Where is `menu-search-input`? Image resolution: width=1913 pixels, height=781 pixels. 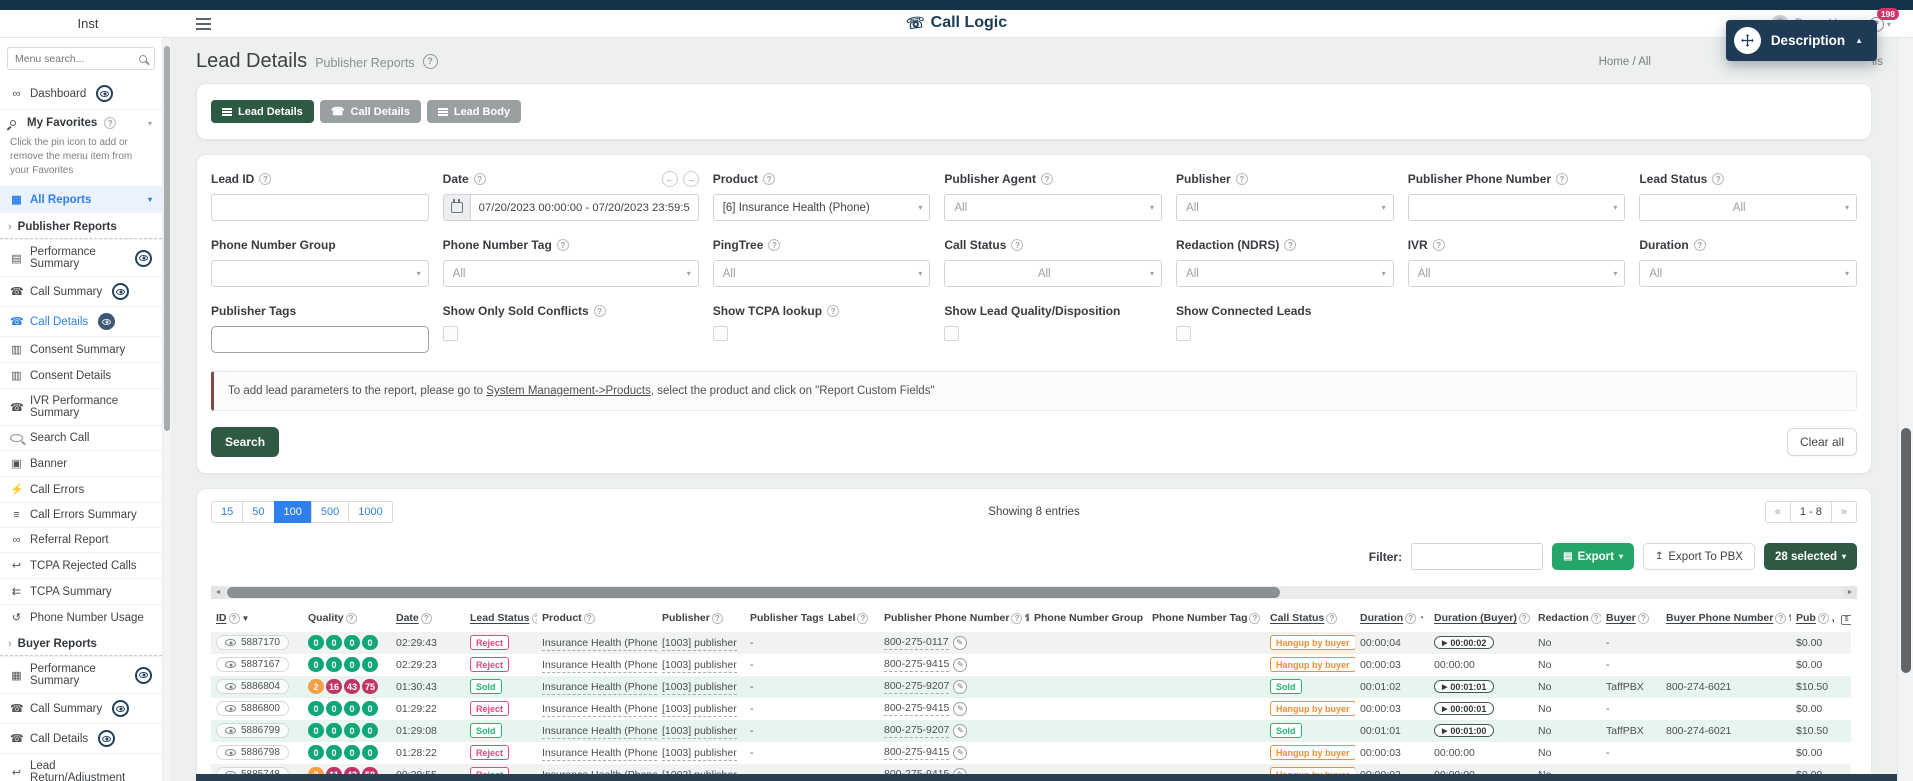 menu-search-input is located at coordinates (74, 58).